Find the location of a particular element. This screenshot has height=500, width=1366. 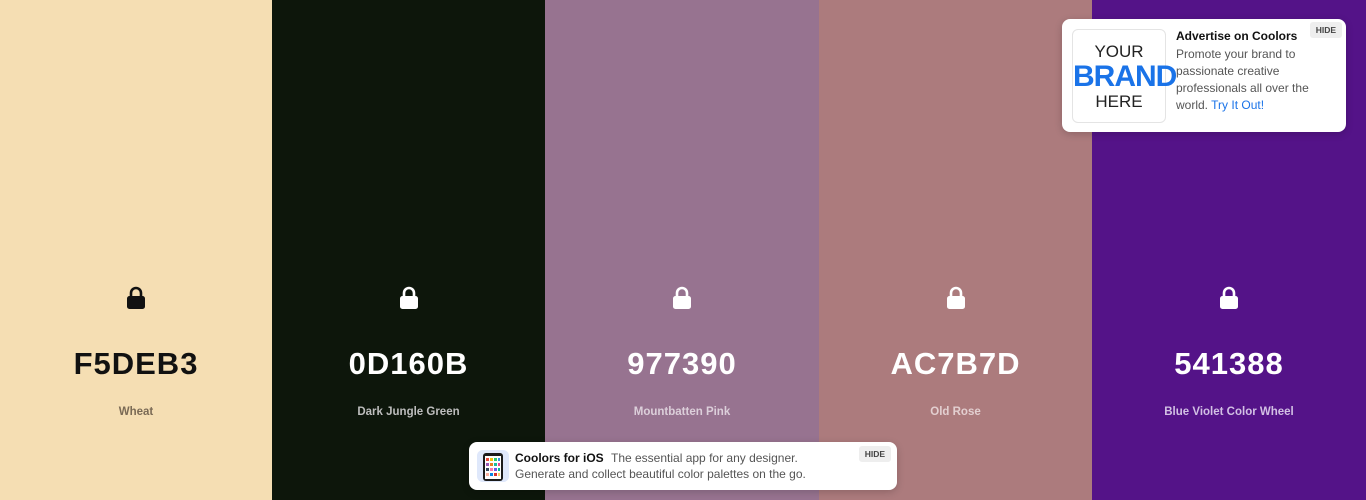

brand-placeholder-image: YOUR BRAND HERE is located at coordinates (1124, 76).